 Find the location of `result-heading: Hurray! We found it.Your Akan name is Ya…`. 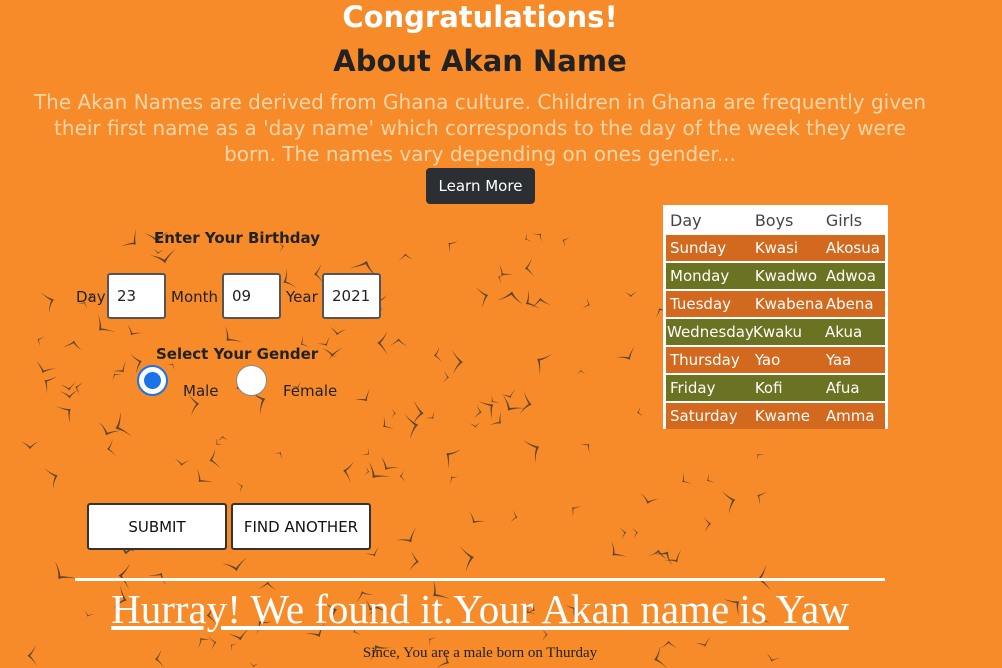

result-heading: Hurray! We found it.Your Akan name is Ya… is located at coordinates (480, 609).